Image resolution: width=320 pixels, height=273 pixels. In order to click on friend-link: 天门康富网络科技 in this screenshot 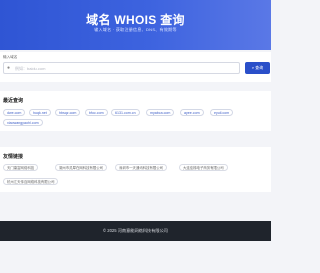, I will do `click(21, 167)`.